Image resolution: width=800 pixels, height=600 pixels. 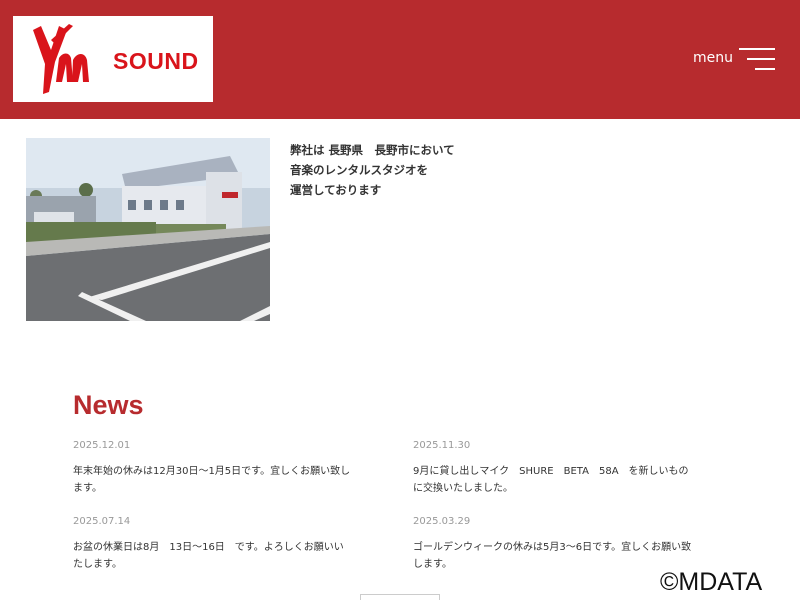 I want to click on hamburger-menu-icon, so click(x=757, y=60).